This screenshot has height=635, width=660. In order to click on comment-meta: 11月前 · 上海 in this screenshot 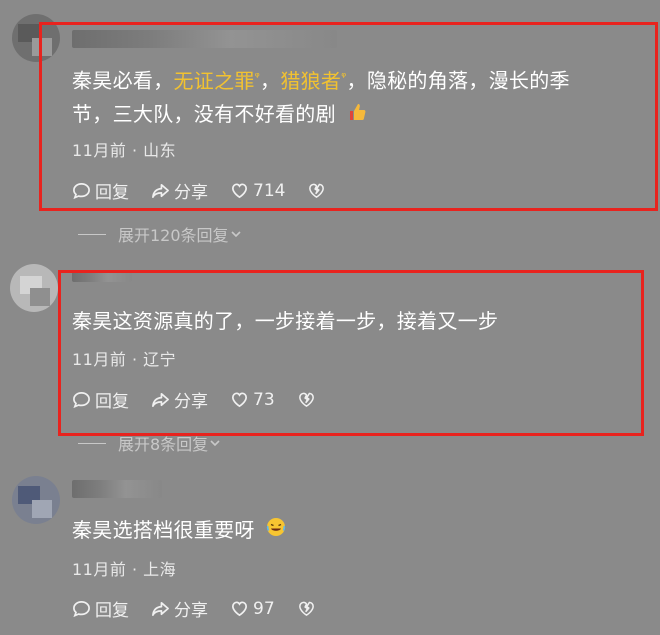, I will do `click(124, 569)`.